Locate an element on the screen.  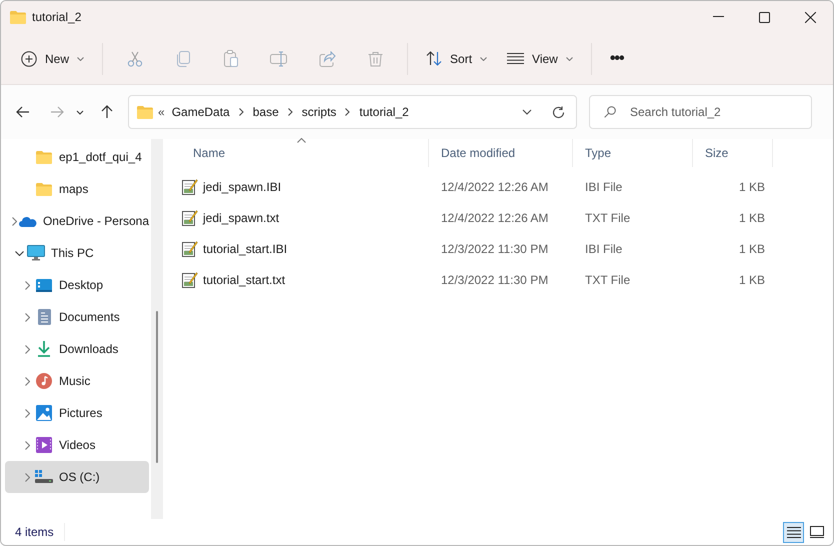
details-view-icon is located at coordinates (793, 532).